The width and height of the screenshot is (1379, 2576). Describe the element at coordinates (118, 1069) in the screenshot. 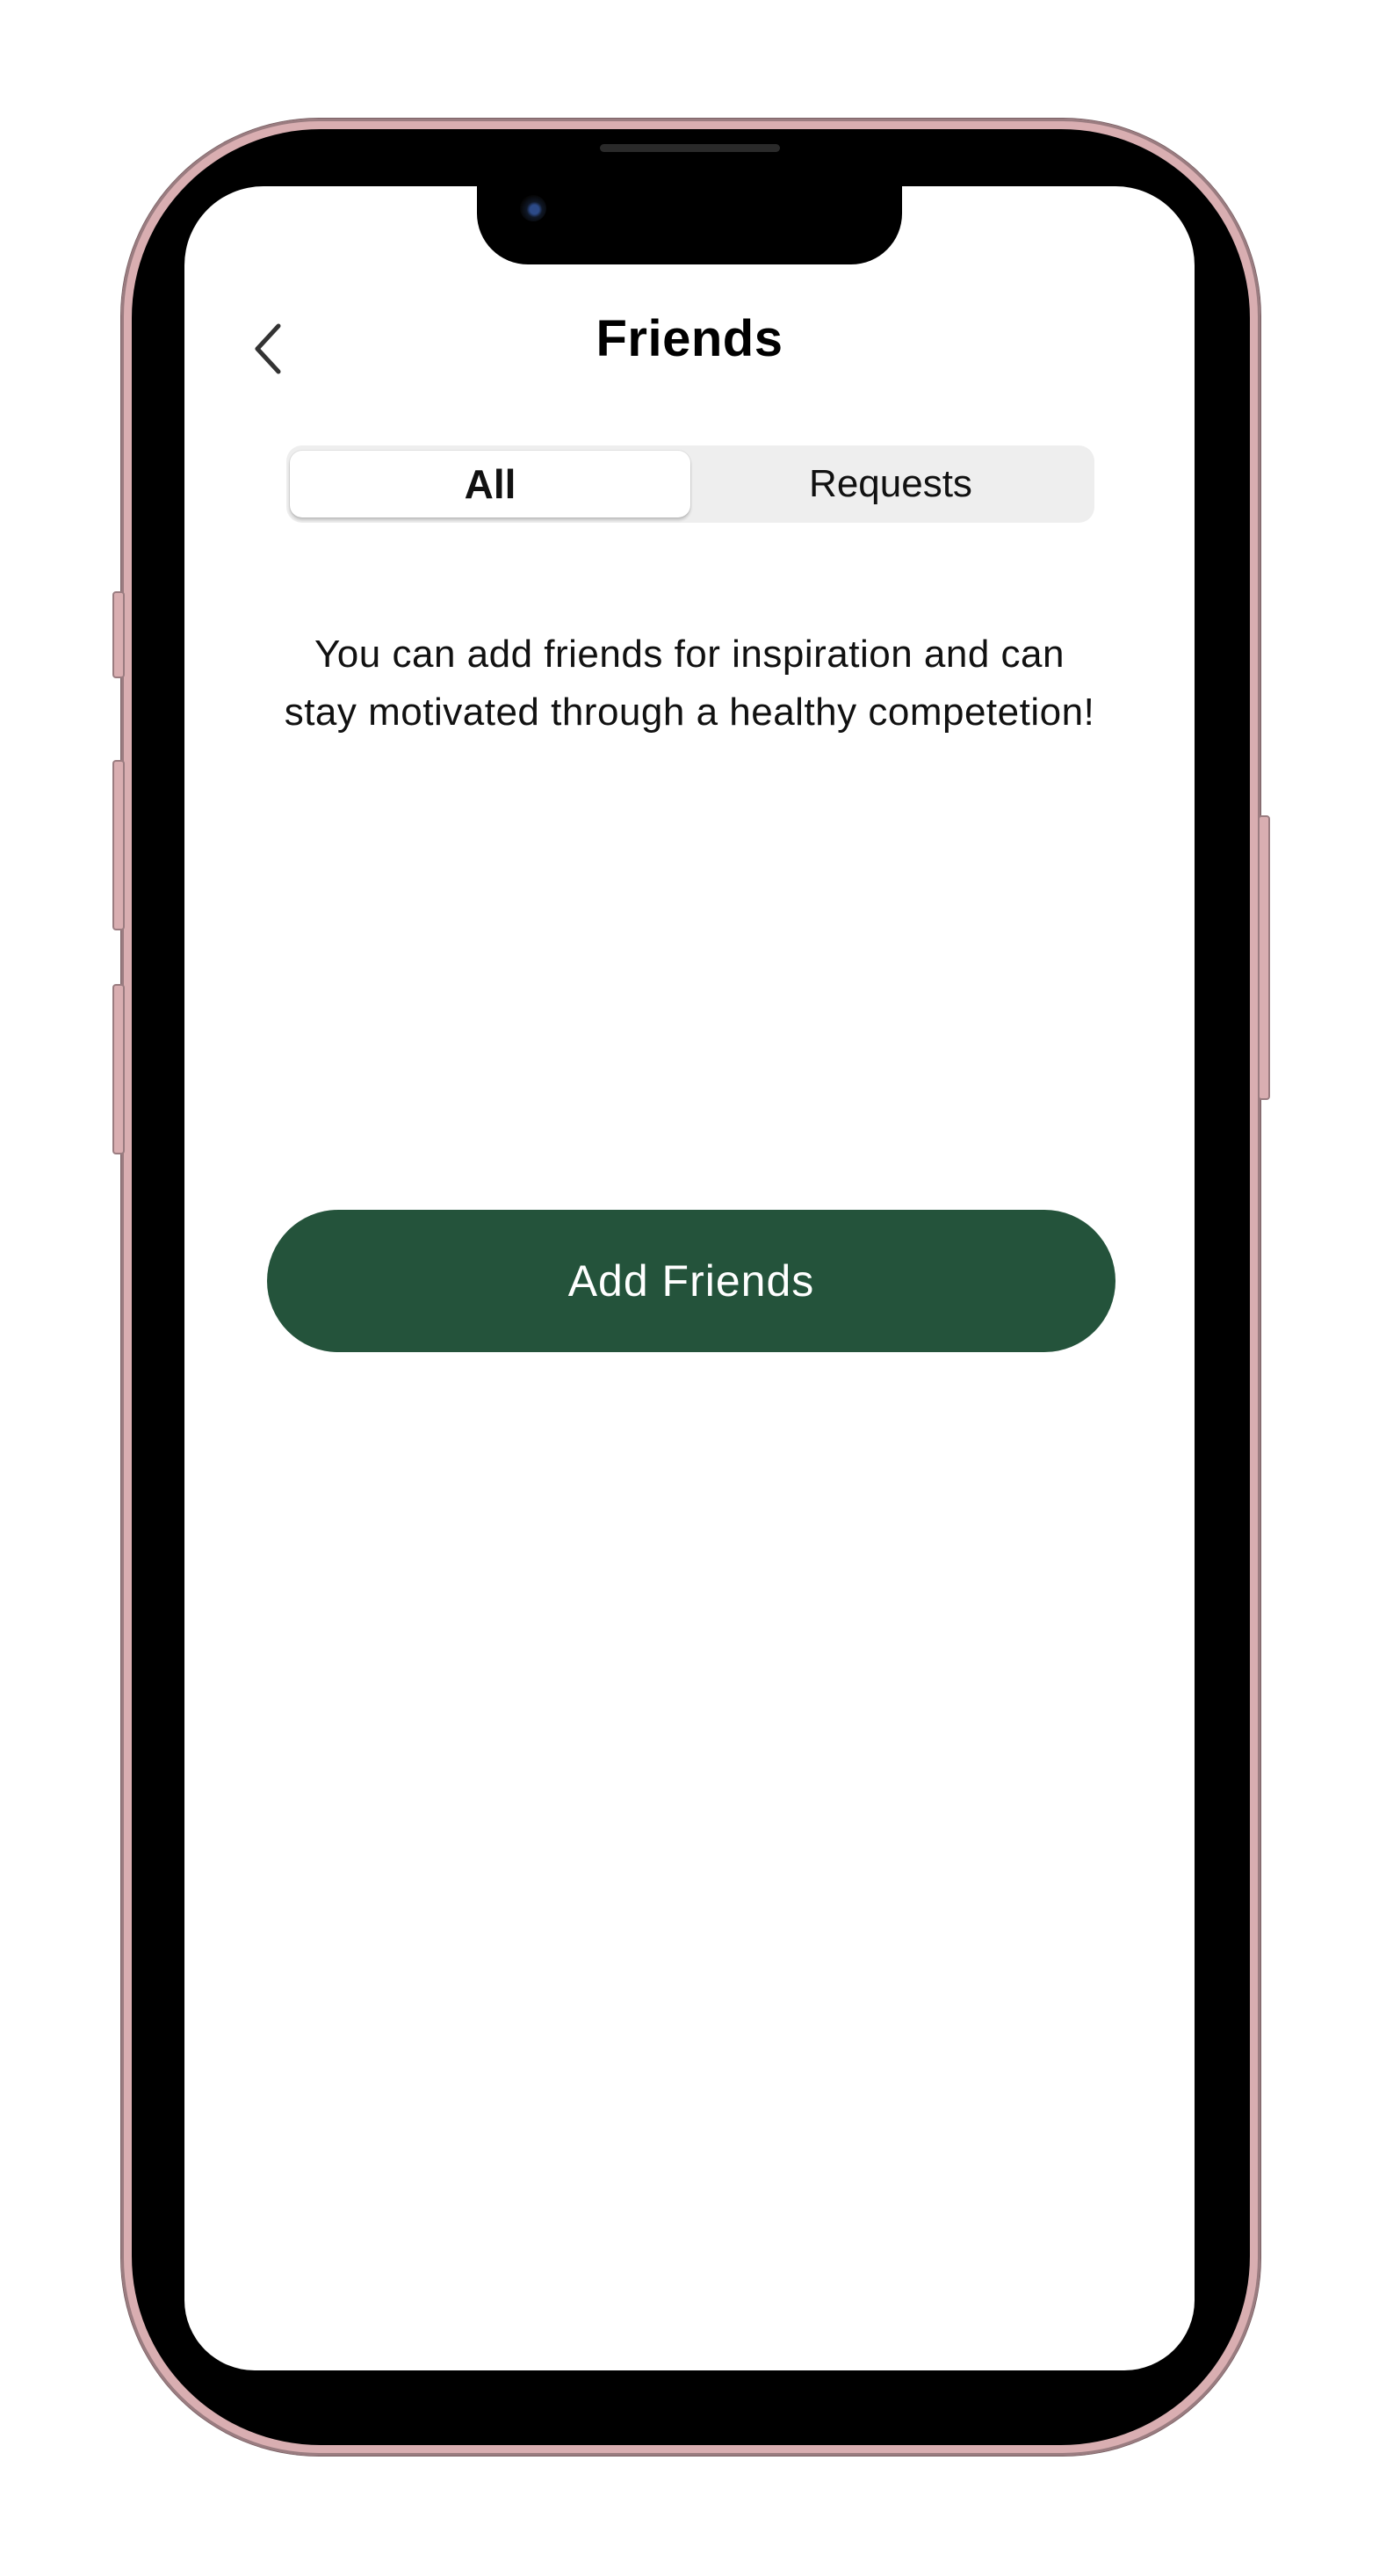

I see `volume-down-button` at that location.